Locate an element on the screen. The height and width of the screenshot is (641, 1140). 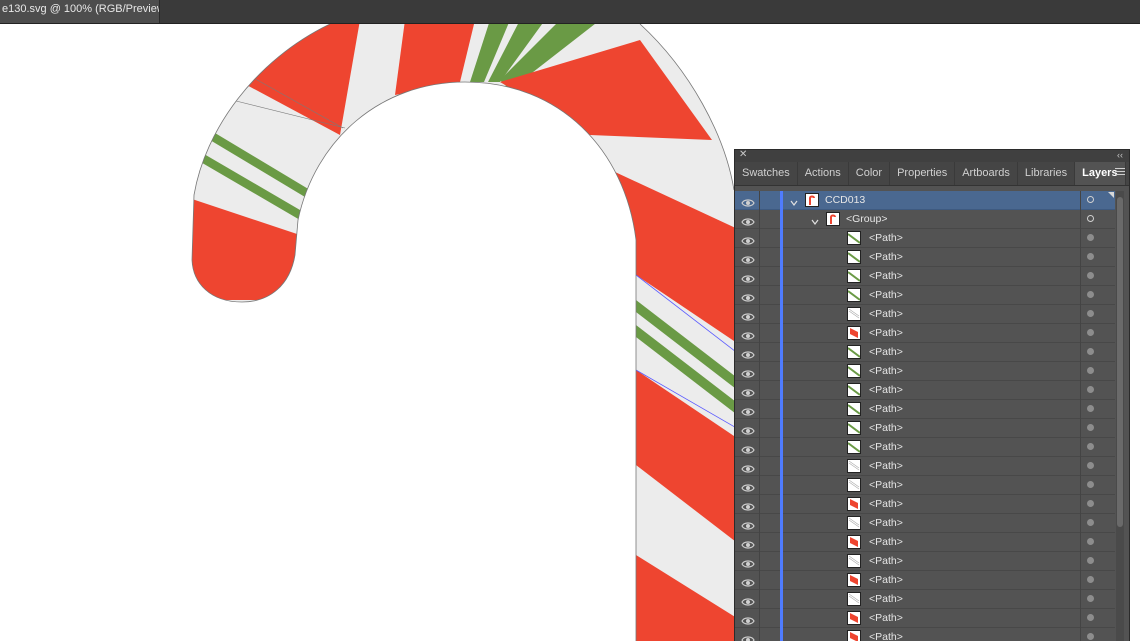
tab-actions: Actions is located at coordinates (823, 173).